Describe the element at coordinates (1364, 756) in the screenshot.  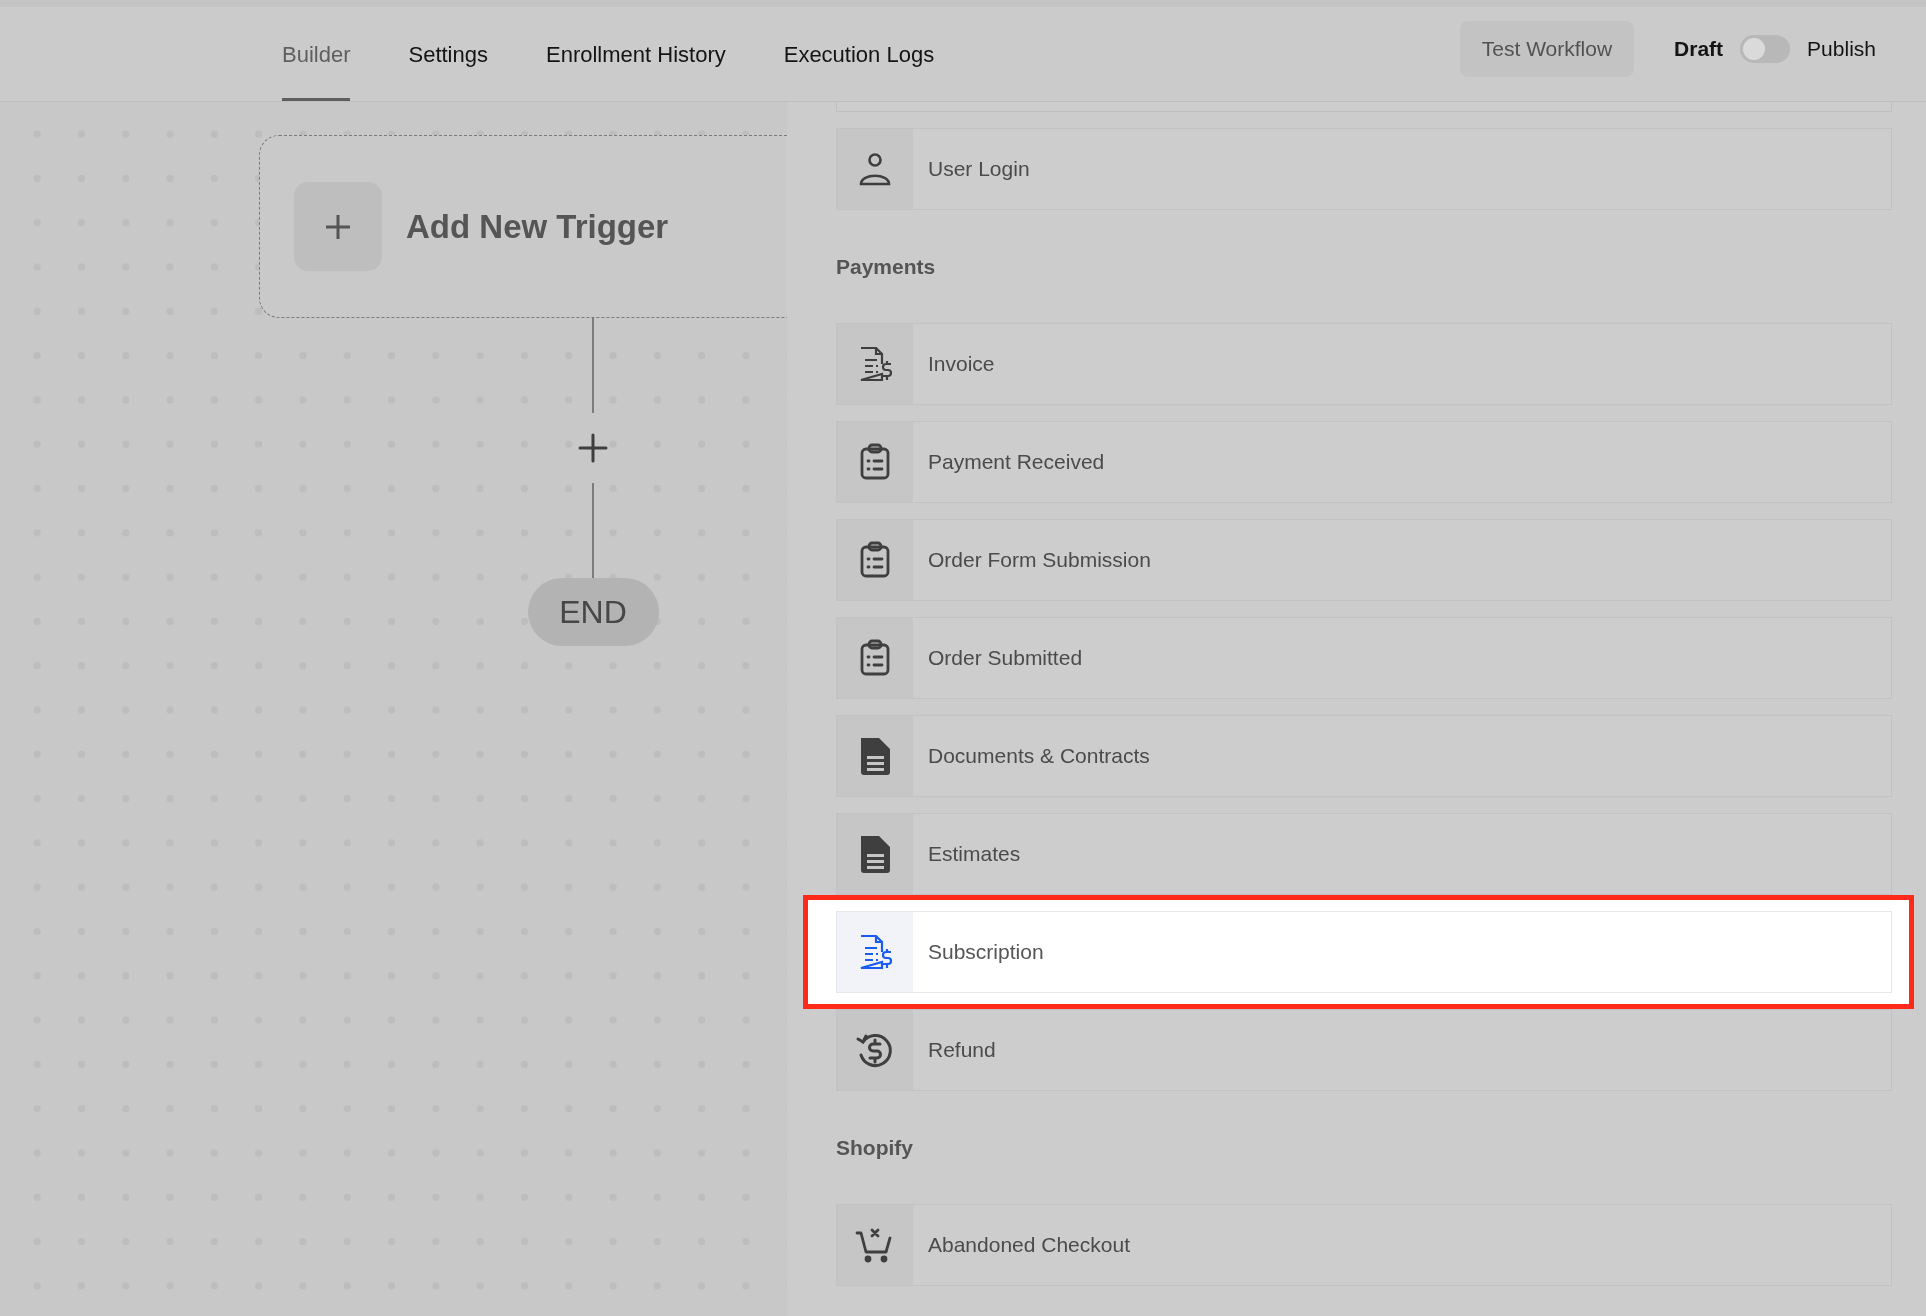
I see `trigger-option: Documents & Contracts` at that location.